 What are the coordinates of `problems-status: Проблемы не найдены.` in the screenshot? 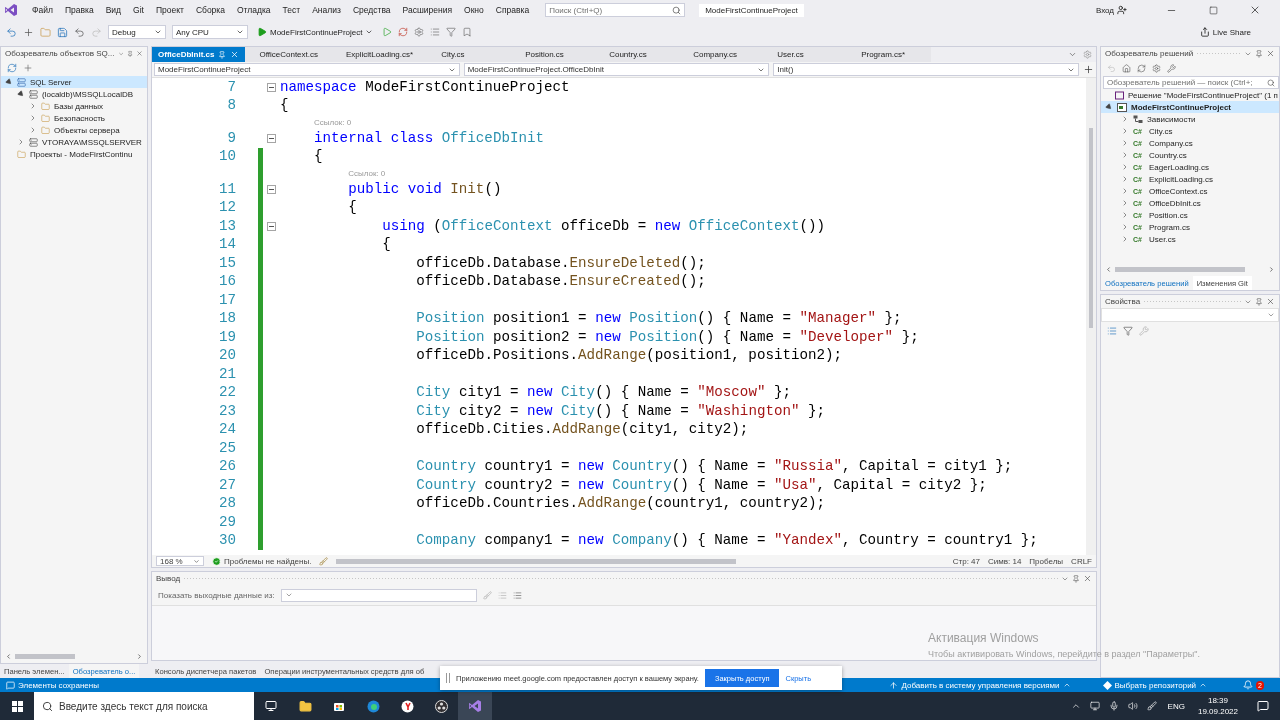 It's located at (262, 561).